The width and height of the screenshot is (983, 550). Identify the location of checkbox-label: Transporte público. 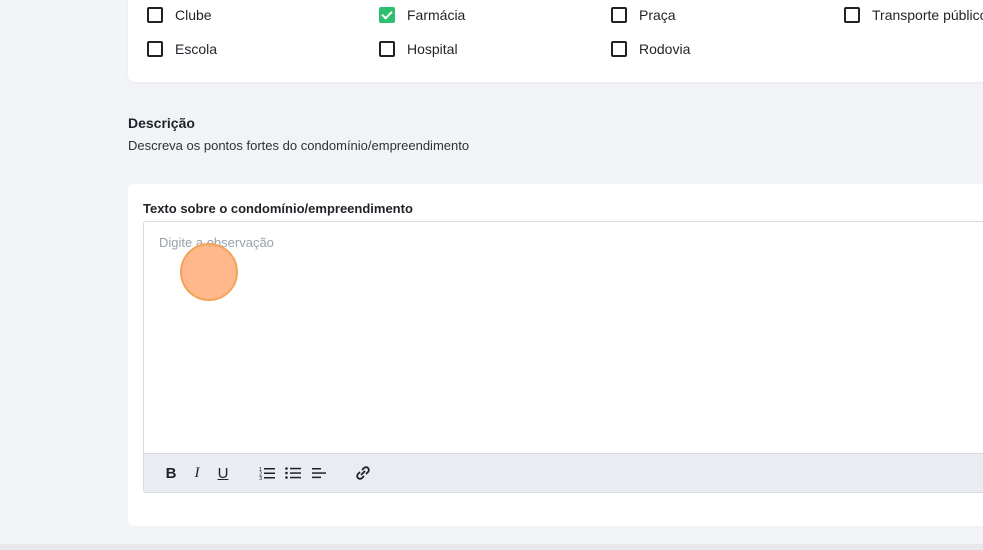
(927, 15).